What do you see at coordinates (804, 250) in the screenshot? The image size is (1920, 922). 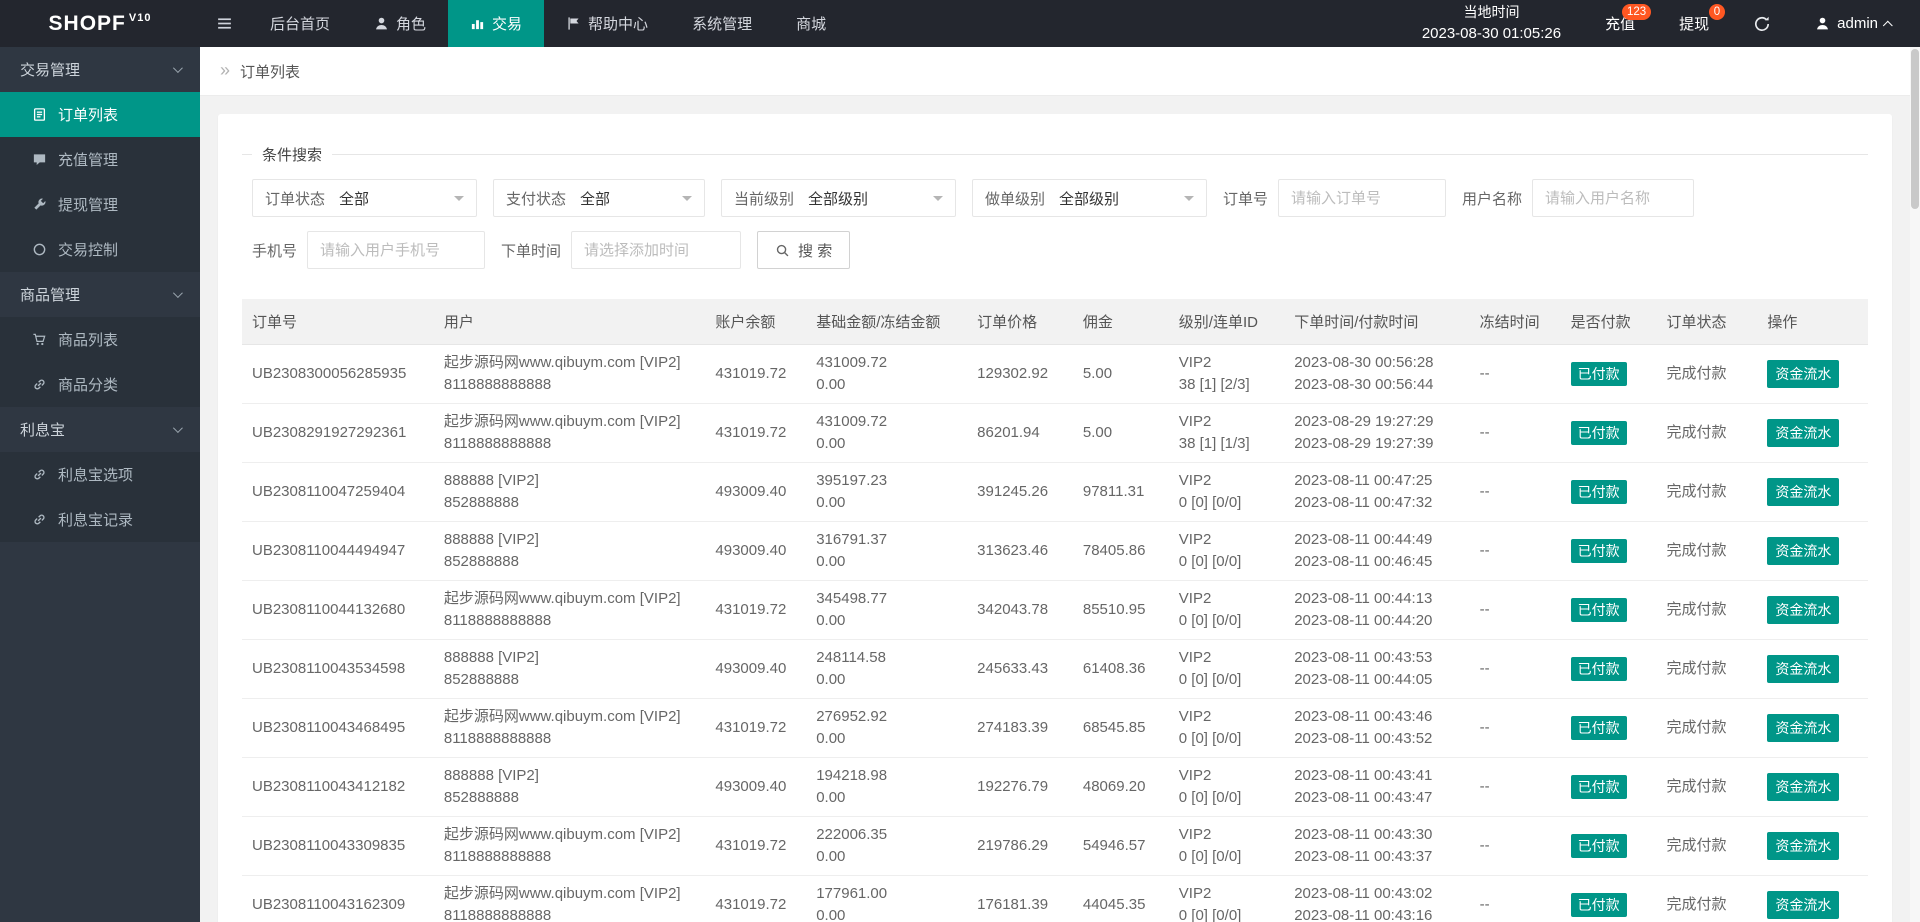 I see `search-button: 搜 索` at bounding box center [804, 250].